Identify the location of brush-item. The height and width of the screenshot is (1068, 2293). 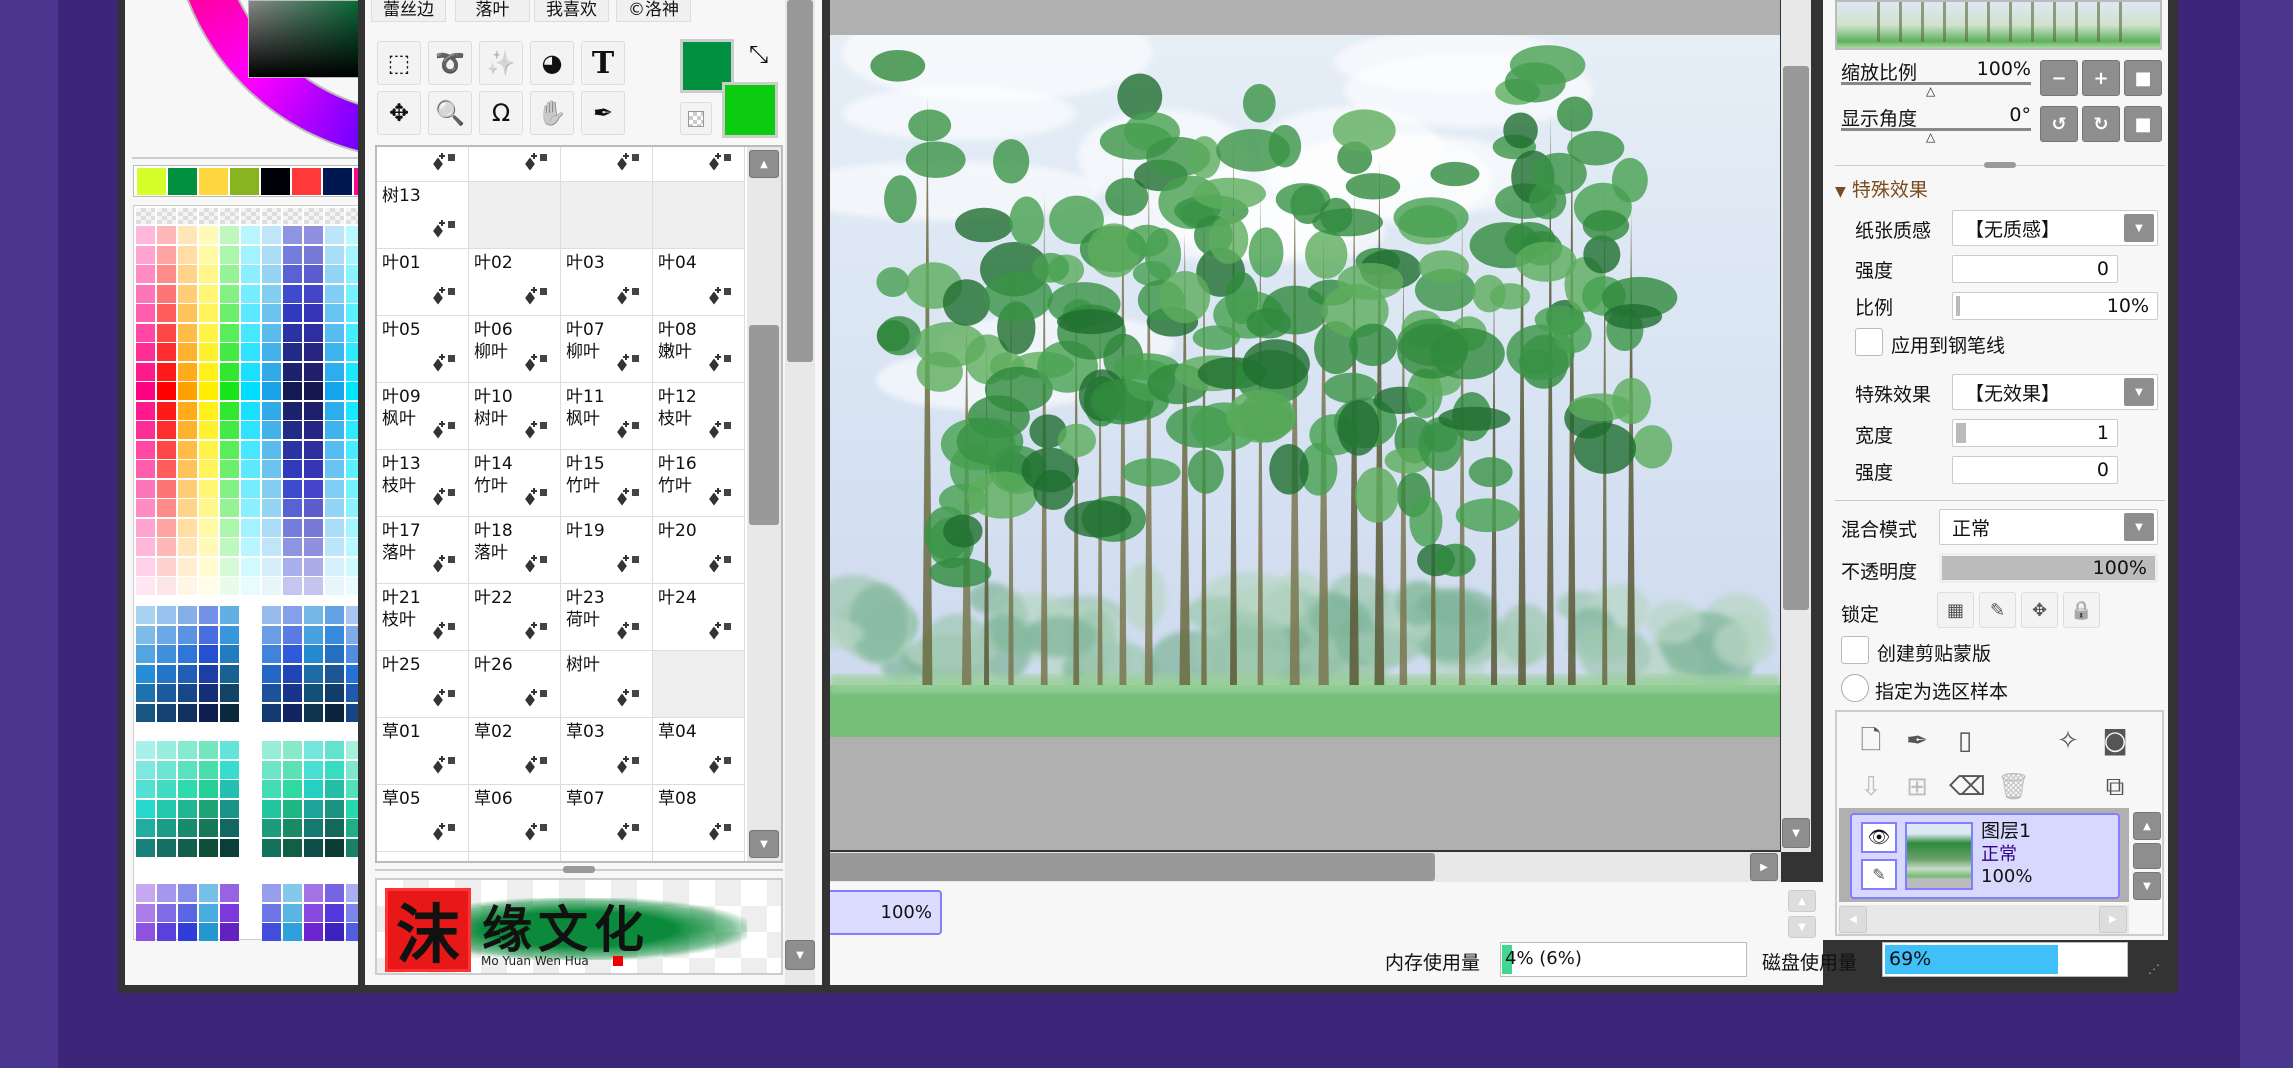
(699, 856).